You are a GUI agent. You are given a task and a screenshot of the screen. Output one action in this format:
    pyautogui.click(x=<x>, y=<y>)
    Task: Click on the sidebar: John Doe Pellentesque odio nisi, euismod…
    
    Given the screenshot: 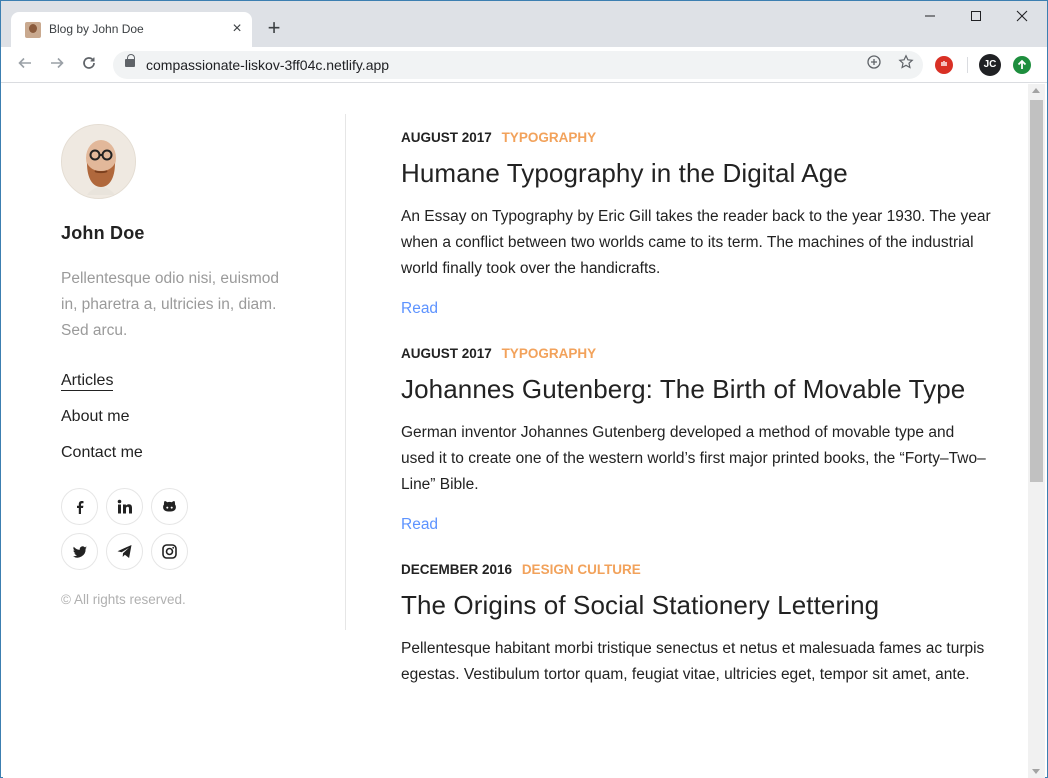 What is the action you would take?
    pyautogui.click(x=181, y=365)
    